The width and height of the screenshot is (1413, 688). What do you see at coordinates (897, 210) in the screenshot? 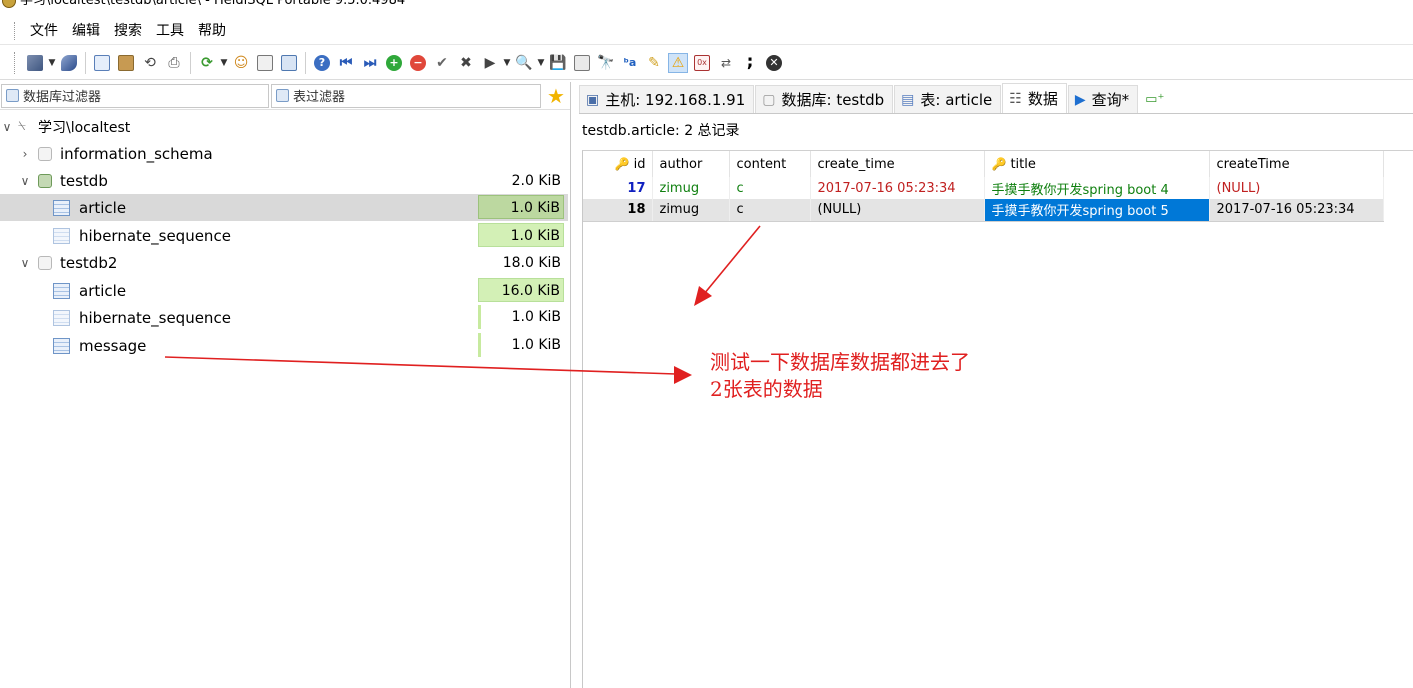
I see `cell-create-time: (NULL)` at bounding box center [897, 210].